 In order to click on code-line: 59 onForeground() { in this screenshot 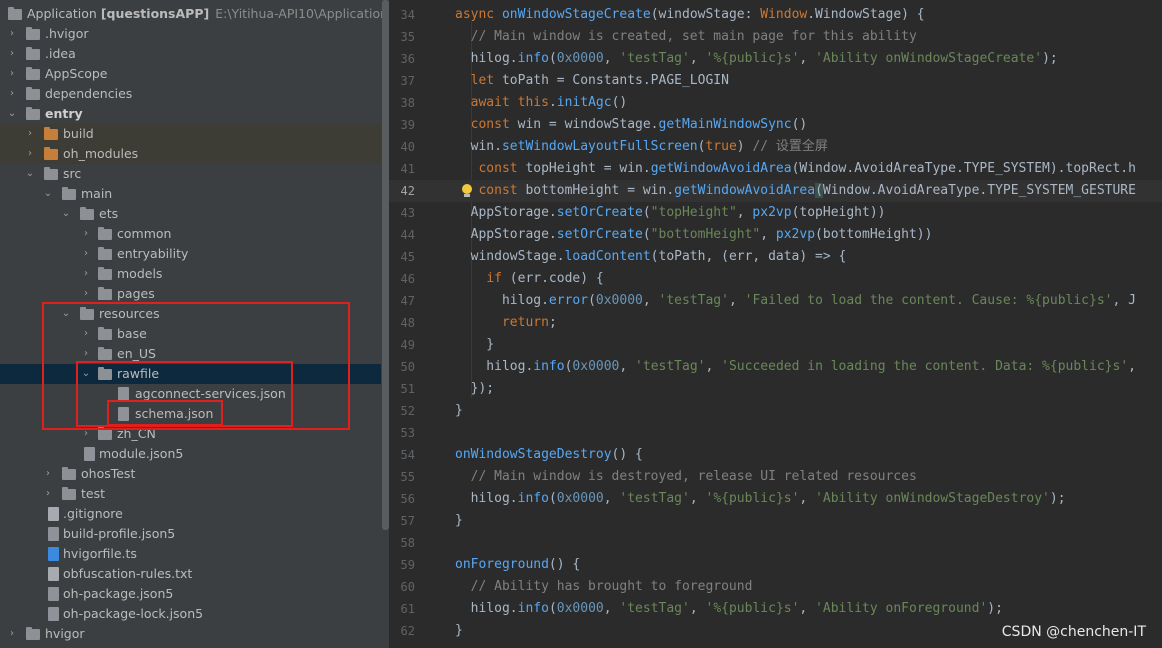, I will do `click(775, 565)`.